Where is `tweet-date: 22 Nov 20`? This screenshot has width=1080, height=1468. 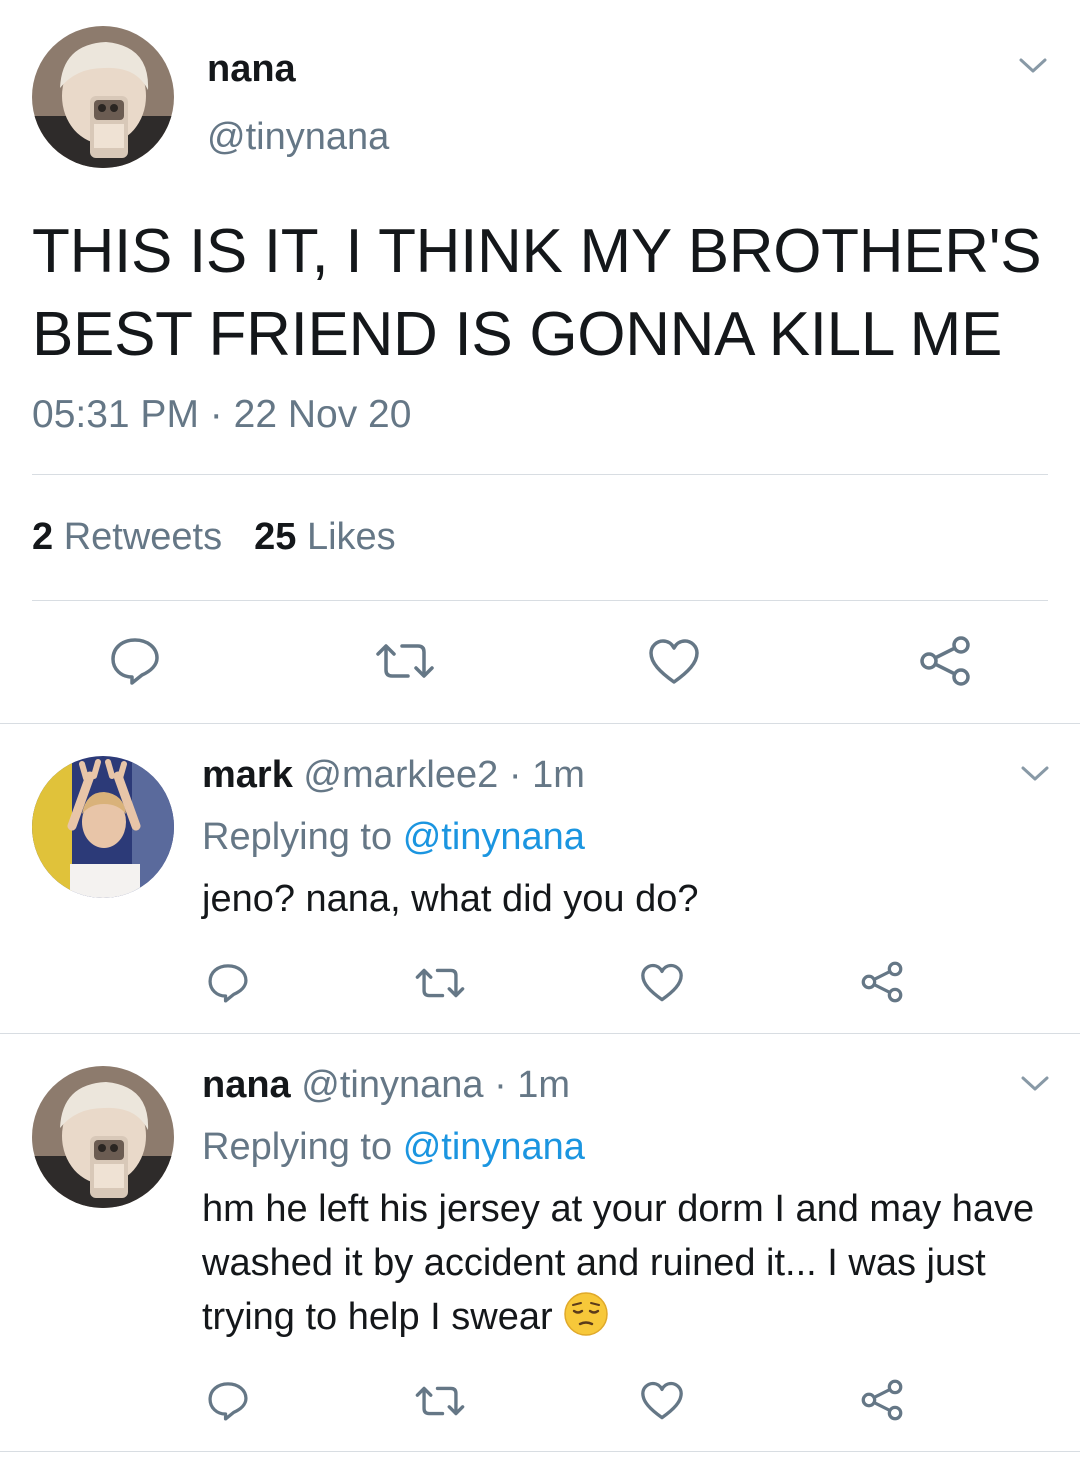
tweet-date: 22 Nov 20 is located at coordinates (322, 414).